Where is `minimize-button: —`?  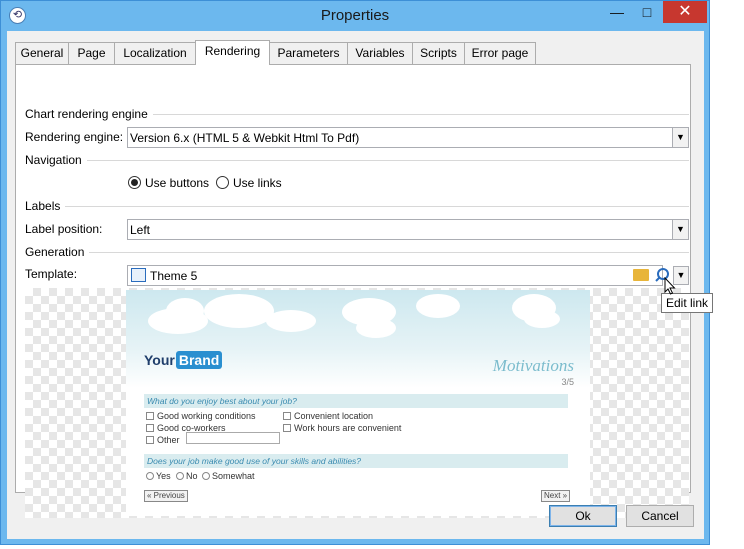
minimize-button: — is located at coordinates (617, 12).